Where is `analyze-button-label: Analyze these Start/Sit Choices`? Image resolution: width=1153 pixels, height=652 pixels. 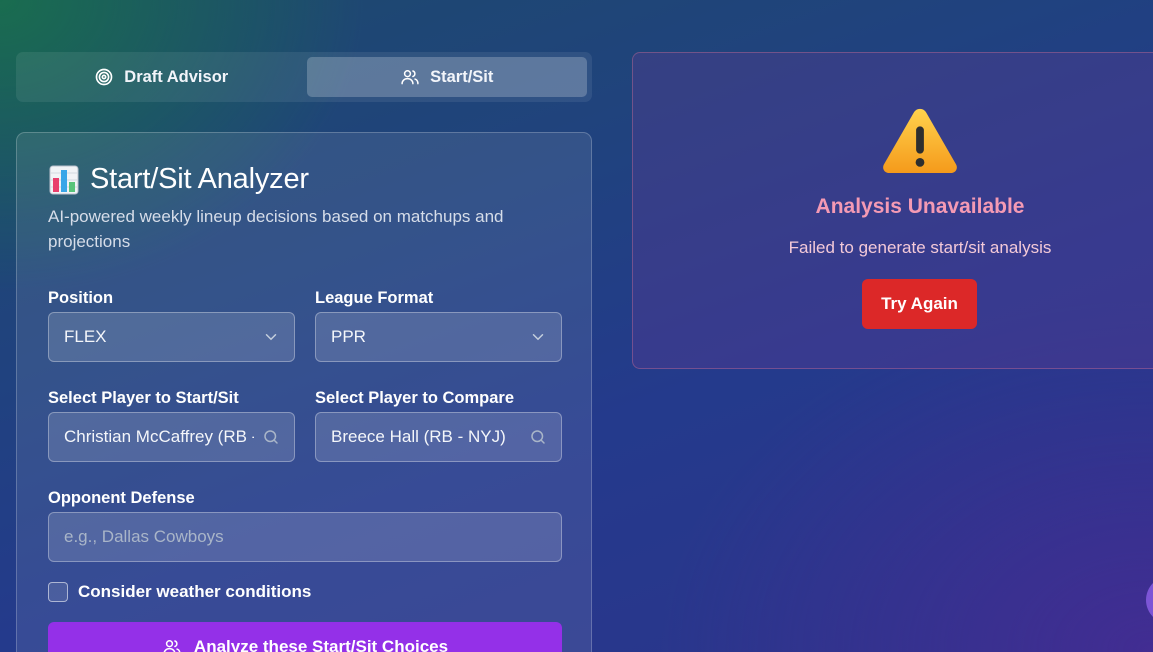
analyze-button-label: Analyze these Start/Sit Choices is located at coordinates (321, 644).